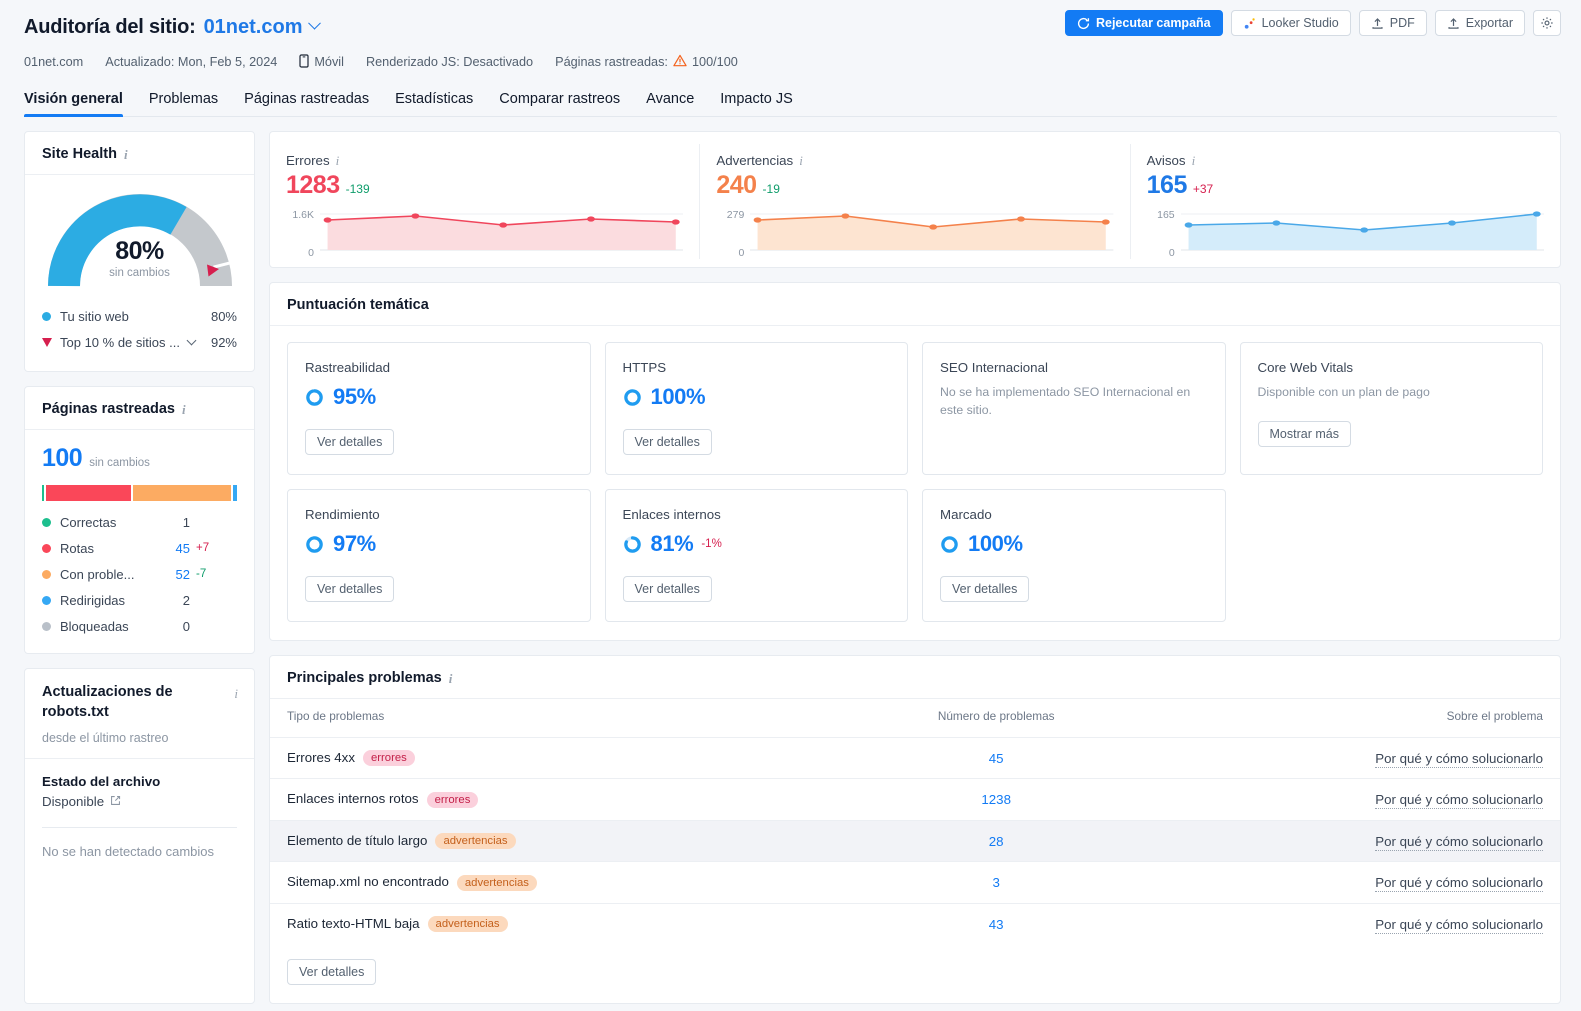 The height and width of the screenshot is (1011, 1581). What do you see at coordinates (996, 758) in the screenshot?
I see `issue-count: 45` at bounding box center [996, 758].